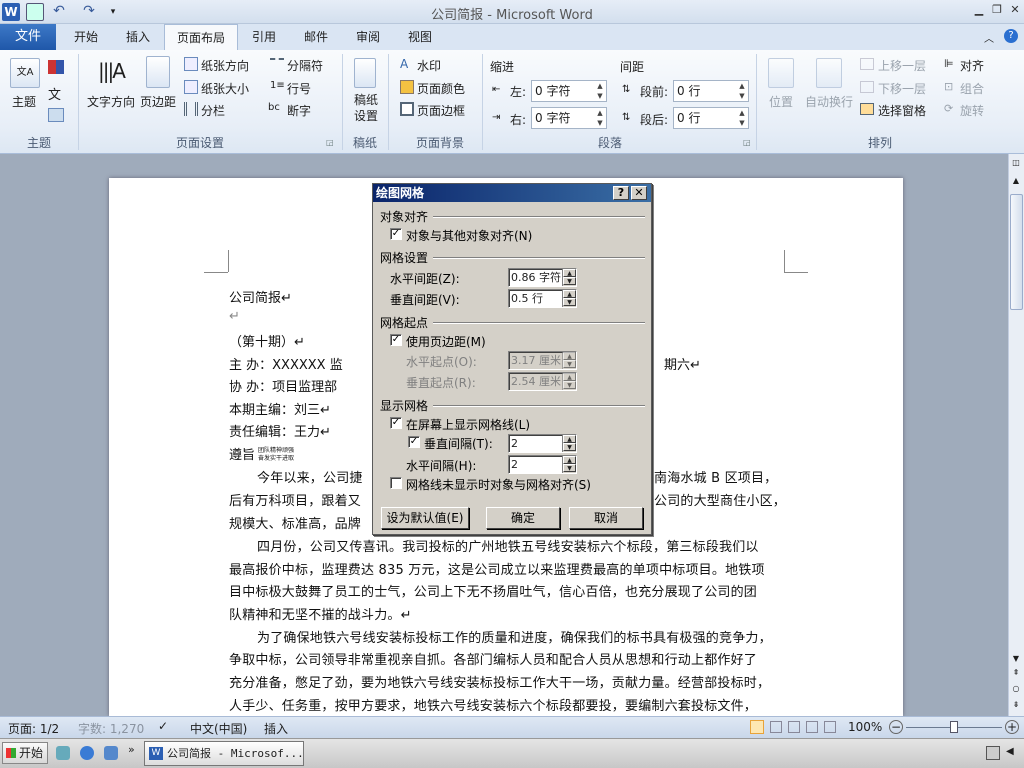  Describe the element at coordinates (830, 727) in the screenshot. I see `draft-icon` at that location.